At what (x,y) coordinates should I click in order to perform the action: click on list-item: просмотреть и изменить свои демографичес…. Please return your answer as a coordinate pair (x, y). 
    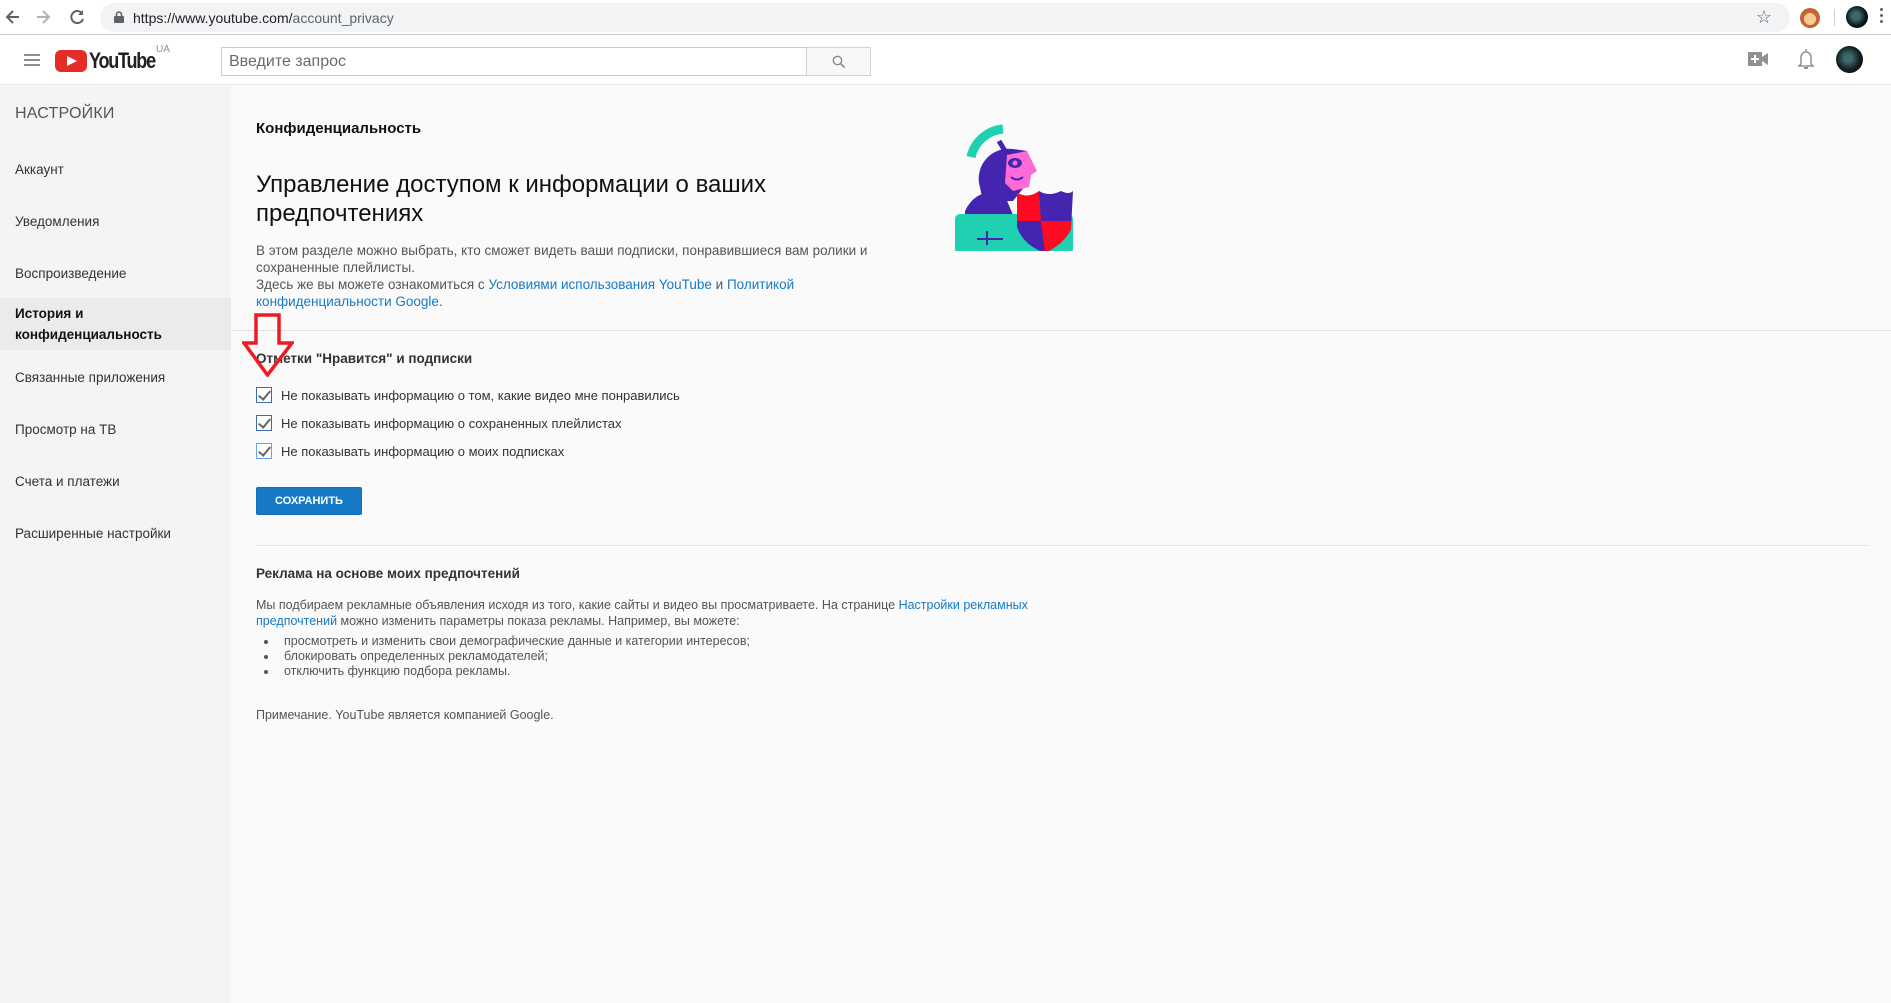
    Looking at the image, I should click on (507, 641).